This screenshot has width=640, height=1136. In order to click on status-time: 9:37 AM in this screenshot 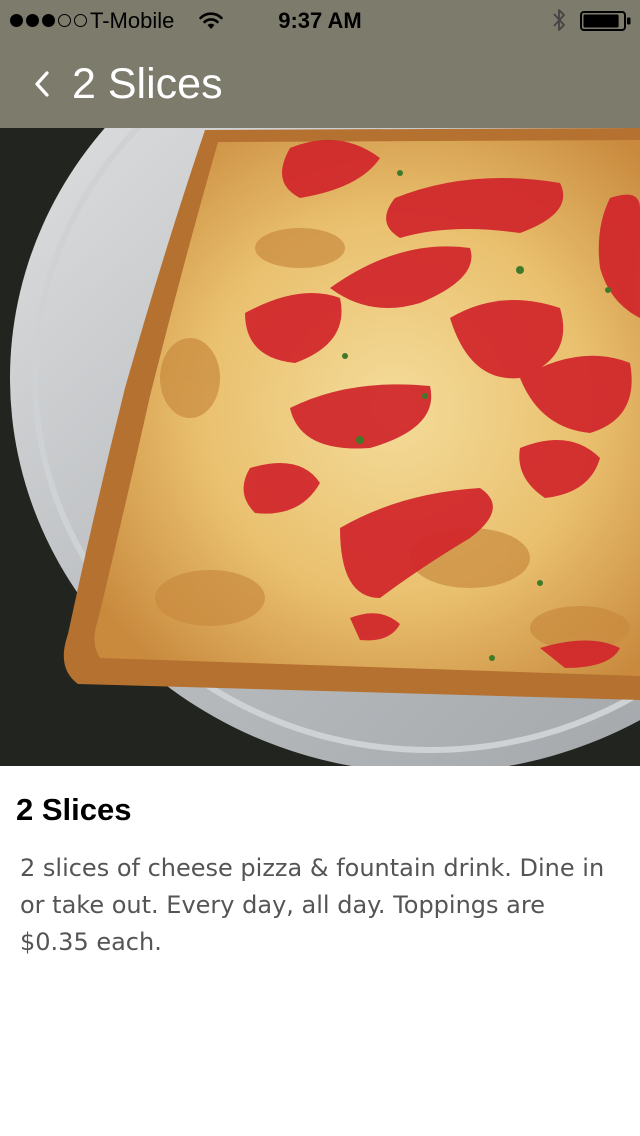, I will do `click(320, 20)`.